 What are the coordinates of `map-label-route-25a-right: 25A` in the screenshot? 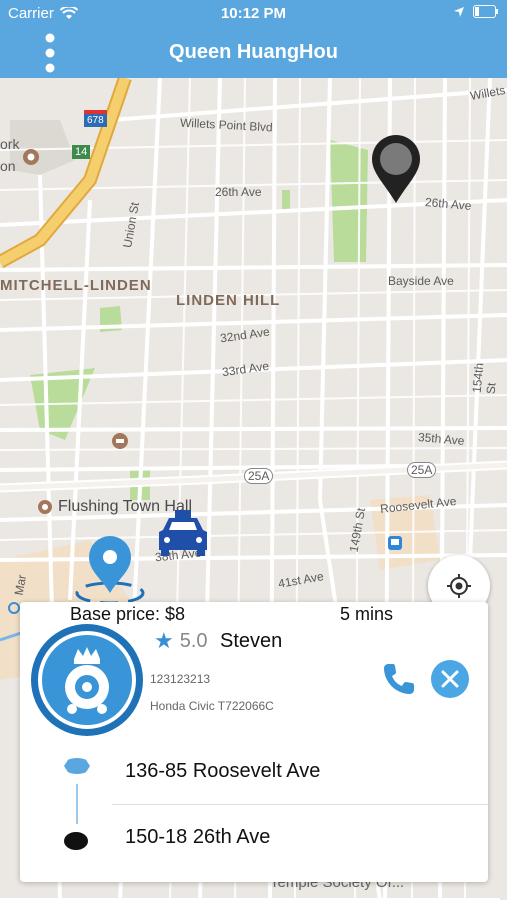 It's located at (422, 470).